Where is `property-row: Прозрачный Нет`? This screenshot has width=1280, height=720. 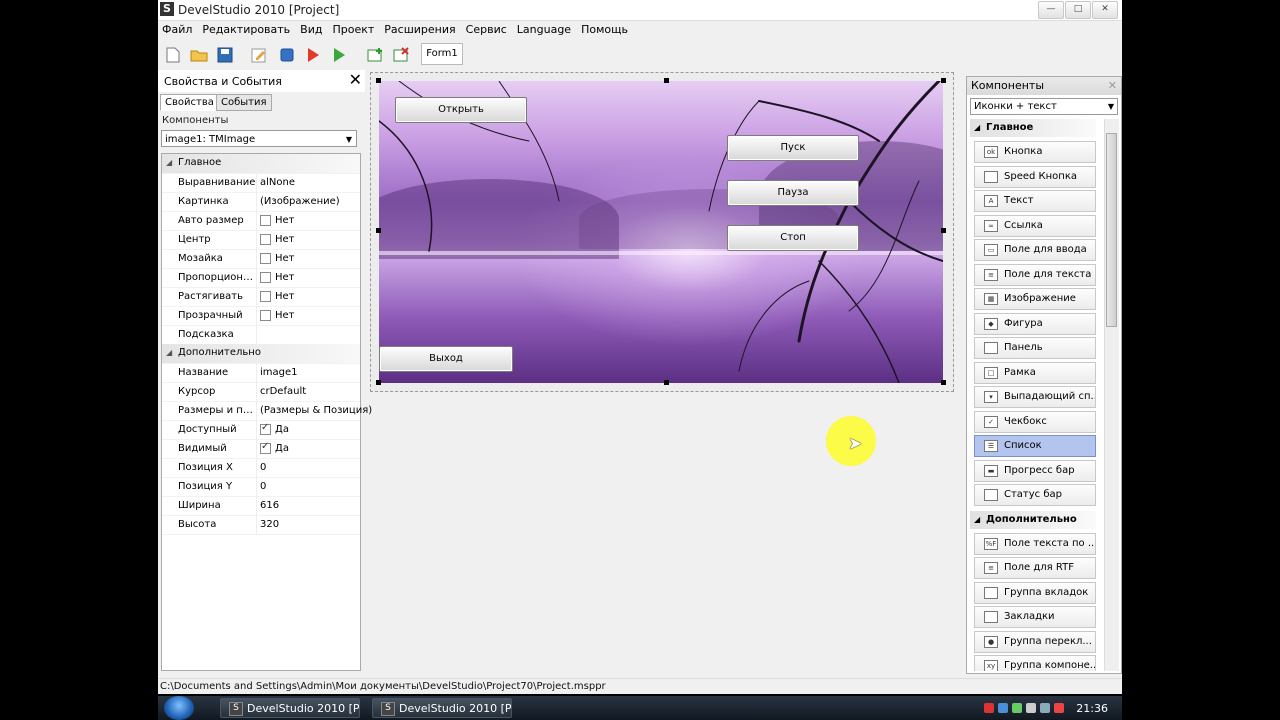
property-row: Прозрачный Нет is located at coordinates (261, 316).